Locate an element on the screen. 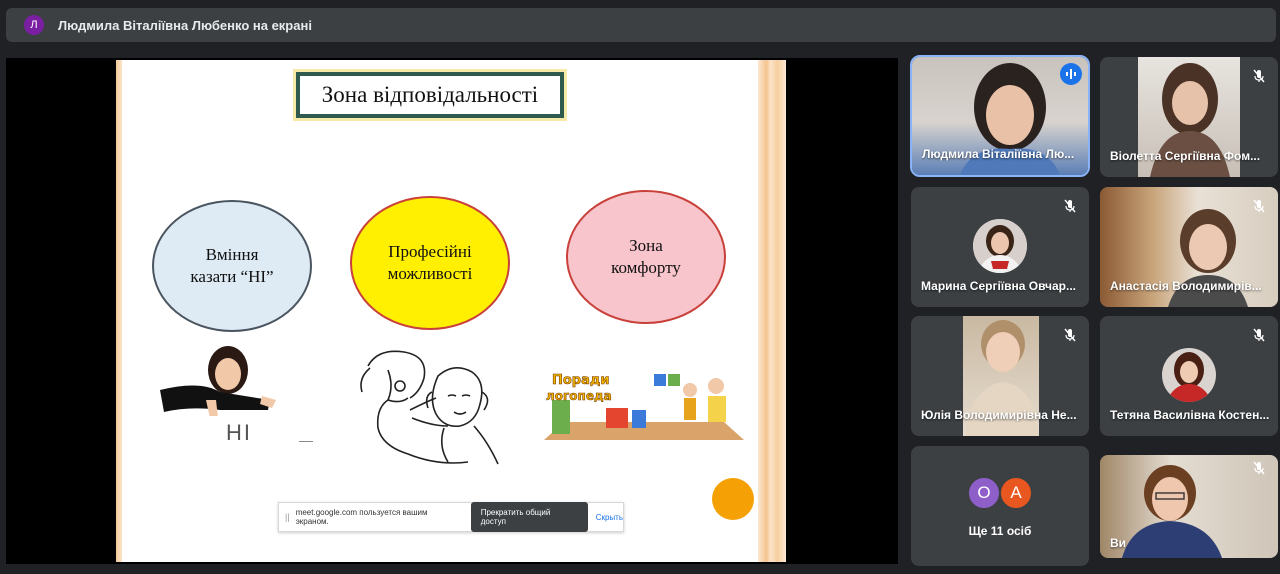  more-participants-tile: О А Ще 11 осіб is located at coordinates (1000, 506).